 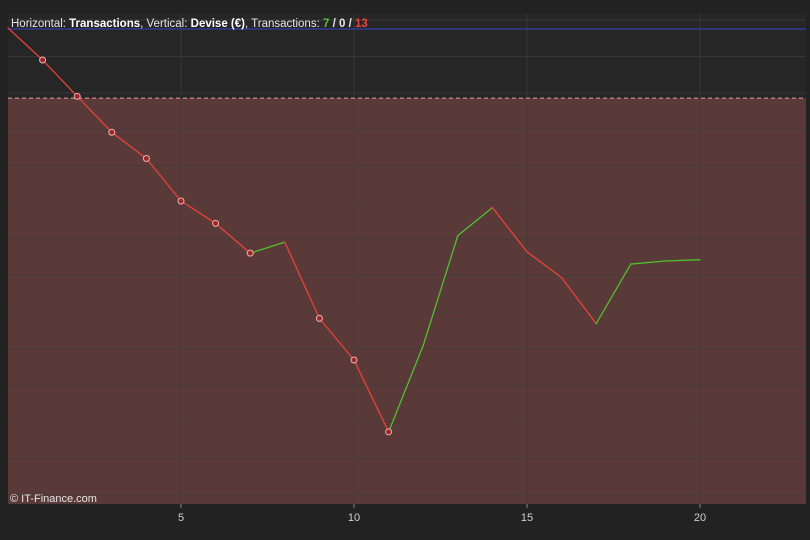 I want to click on copyright-text: © IT-Finance.com, so click(x=53, y=499).